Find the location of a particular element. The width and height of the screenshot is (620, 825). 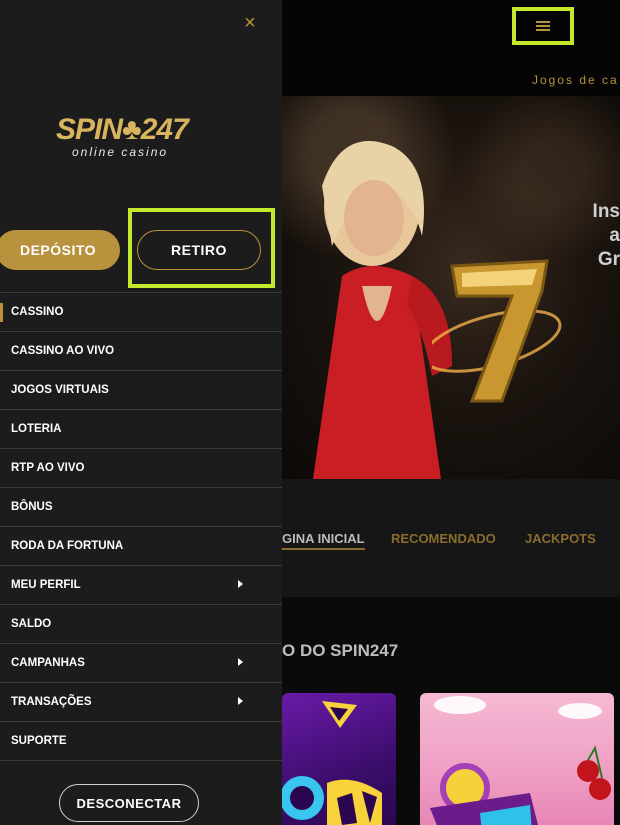

menu-item-suporte: SUPORTE is located at coordinates (141, 741).